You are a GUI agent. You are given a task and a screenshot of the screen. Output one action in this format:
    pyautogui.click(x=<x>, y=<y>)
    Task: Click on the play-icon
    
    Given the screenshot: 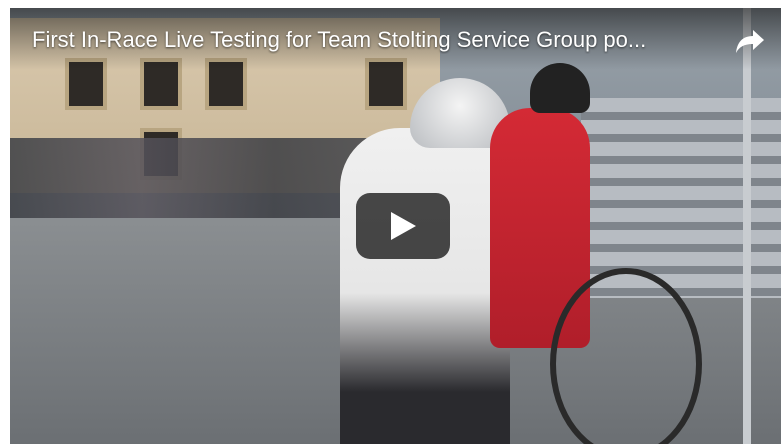 What is the action you would take?
    pyautogui.click(x=403, y=226)
    